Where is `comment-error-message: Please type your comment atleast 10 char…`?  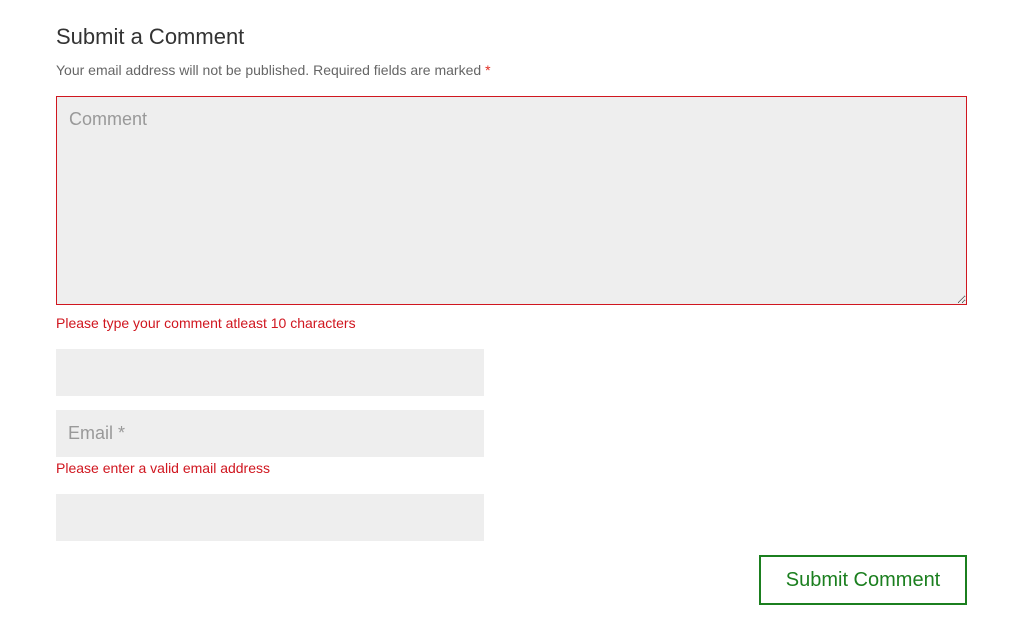 comment-error-message: Please type your comment atleast 10 char… is located at coordinates (206, 323).